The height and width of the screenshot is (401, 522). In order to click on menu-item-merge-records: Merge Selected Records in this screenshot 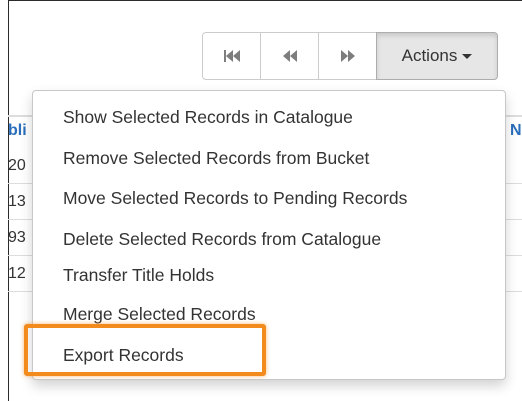, I will do `click(159, 314)`.